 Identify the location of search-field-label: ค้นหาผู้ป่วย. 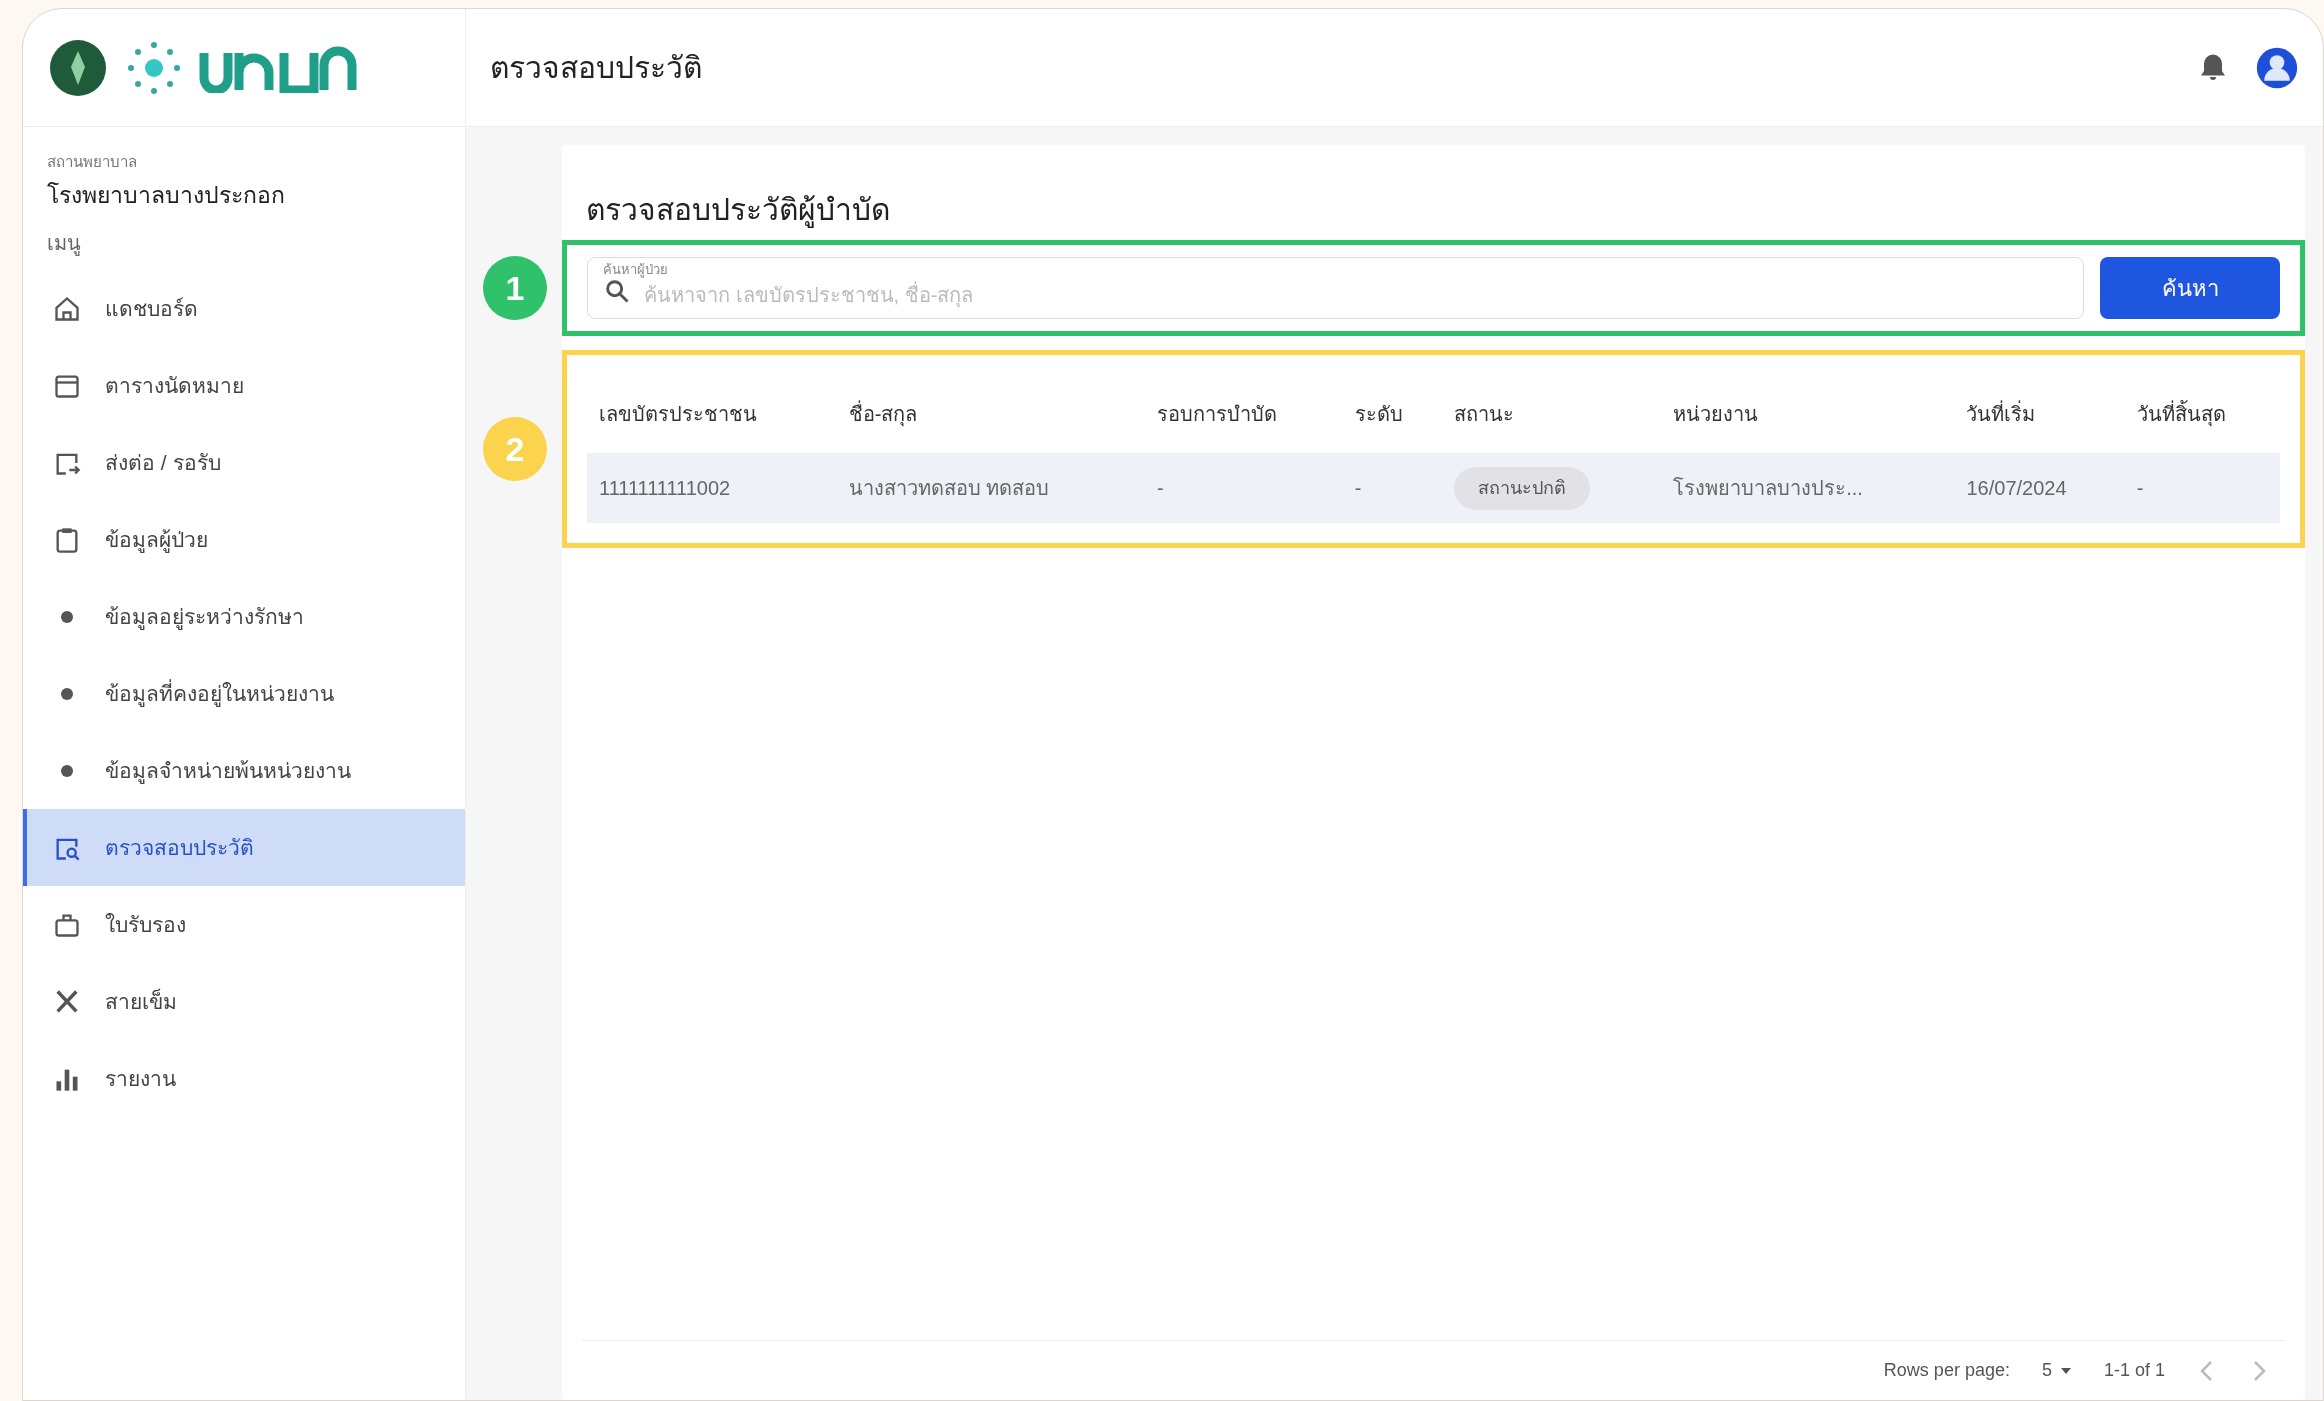
(635, 270).